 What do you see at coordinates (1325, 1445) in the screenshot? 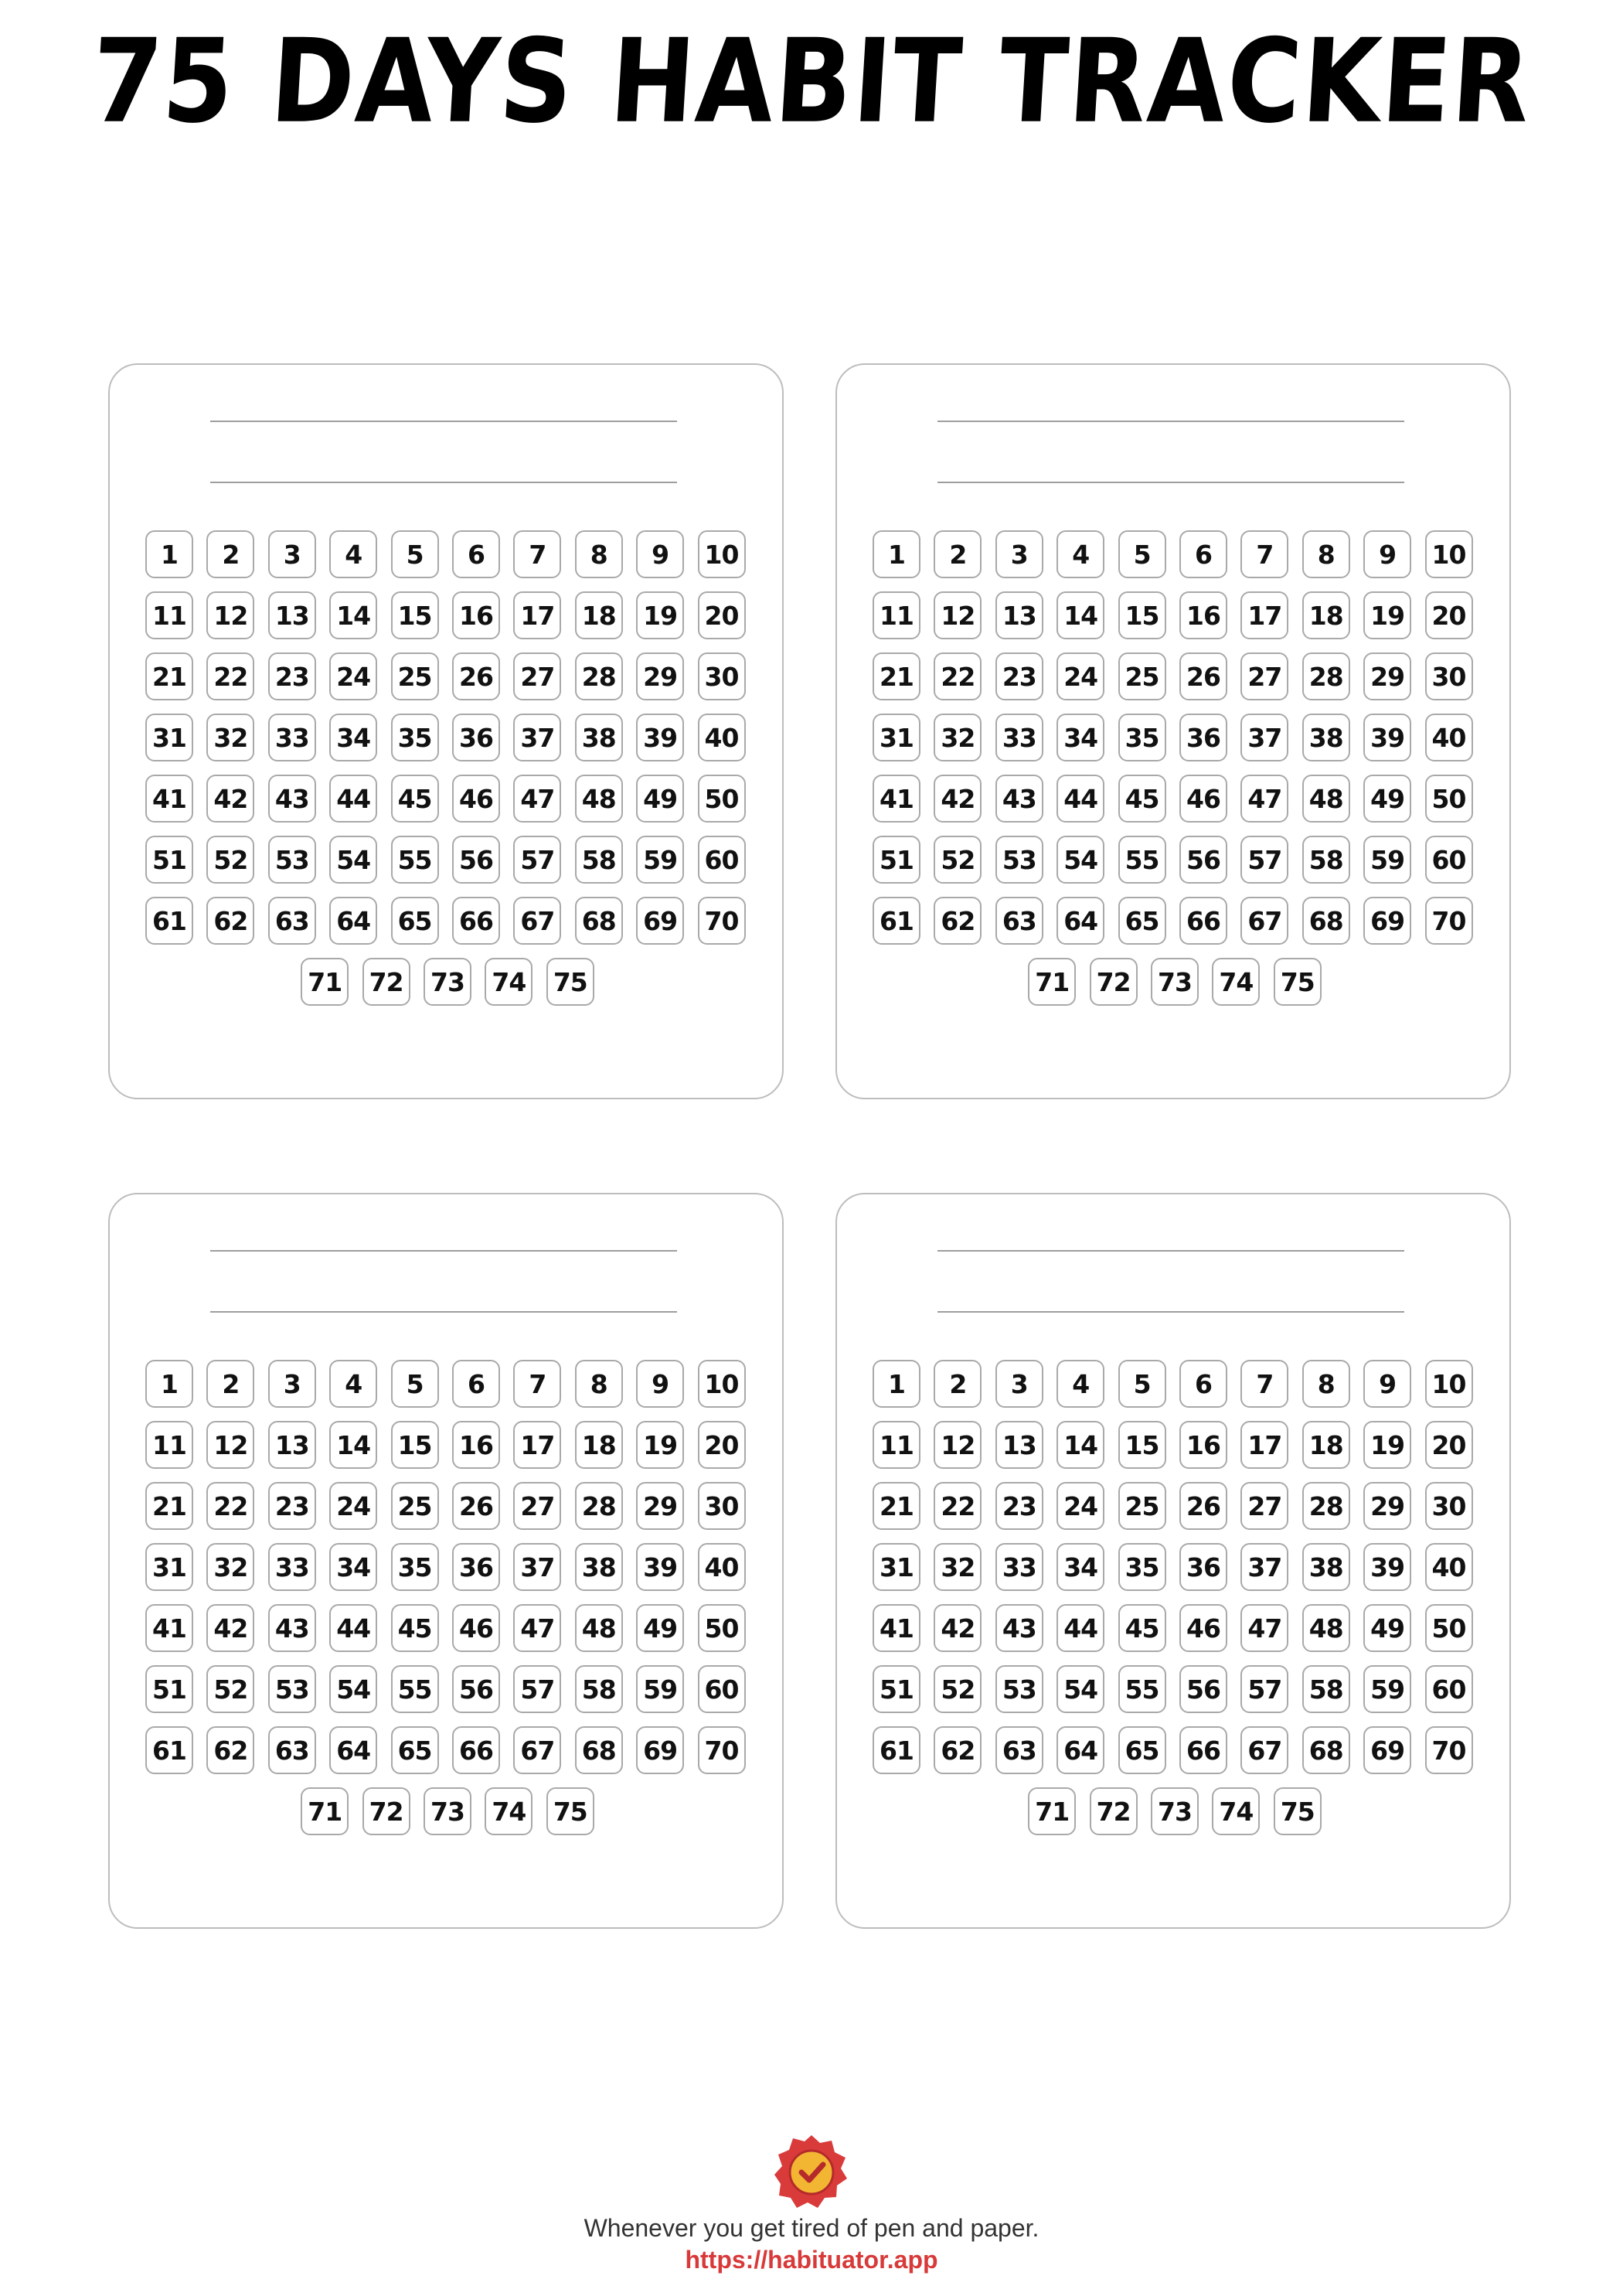
I see `day-checkbox: 18` at bounding box center [1325, 1445].